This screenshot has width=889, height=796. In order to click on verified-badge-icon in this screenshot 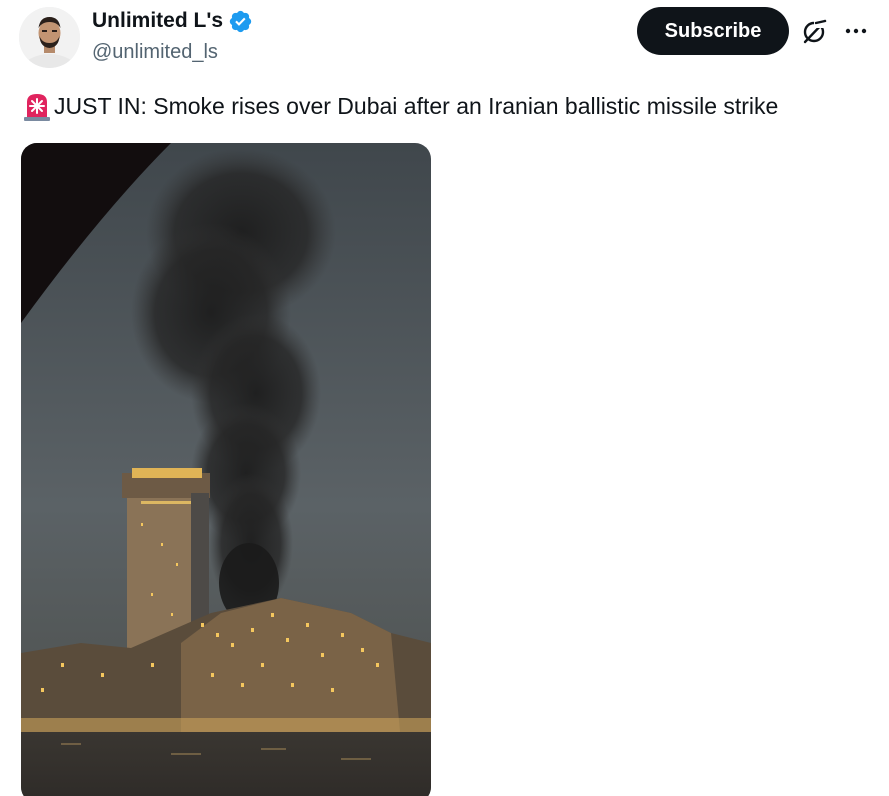, I will do `click(240, 21)`.